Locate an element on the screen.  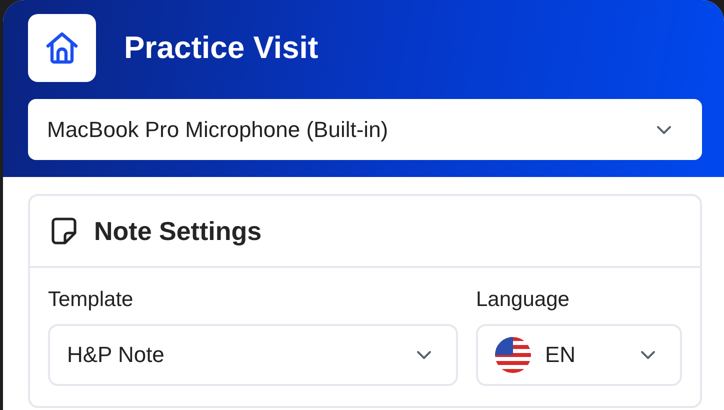
flag-icon is located at coordinates (513, 355).